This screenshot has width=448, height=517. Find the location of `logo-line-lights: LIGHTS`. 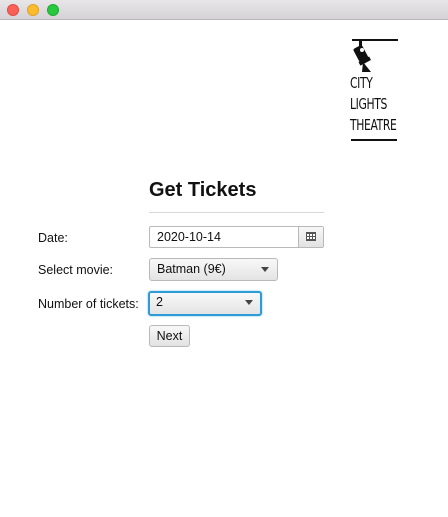

logo-line-lights: LIGHTS is located at coordinates (368, 104).